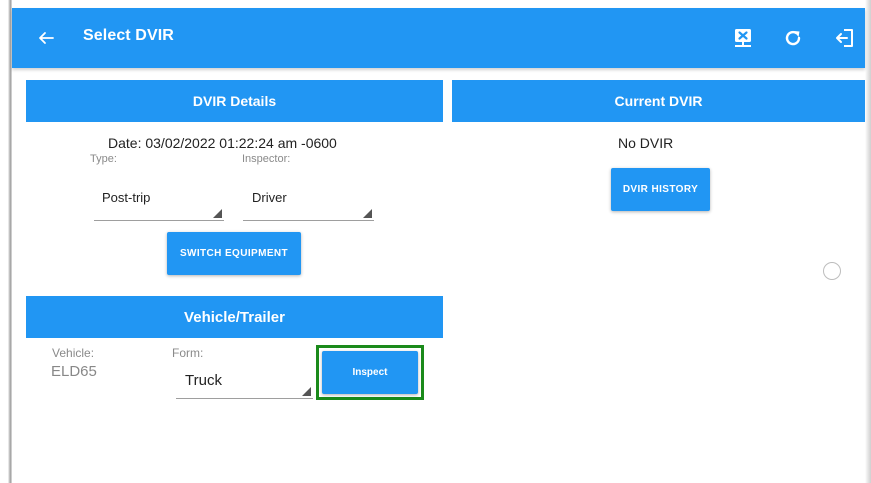 The width and height of the screenshot is (871, 483). Describe the element at coordinates (6, 241) in the screenshot. I see `device-frame-left` at that location.